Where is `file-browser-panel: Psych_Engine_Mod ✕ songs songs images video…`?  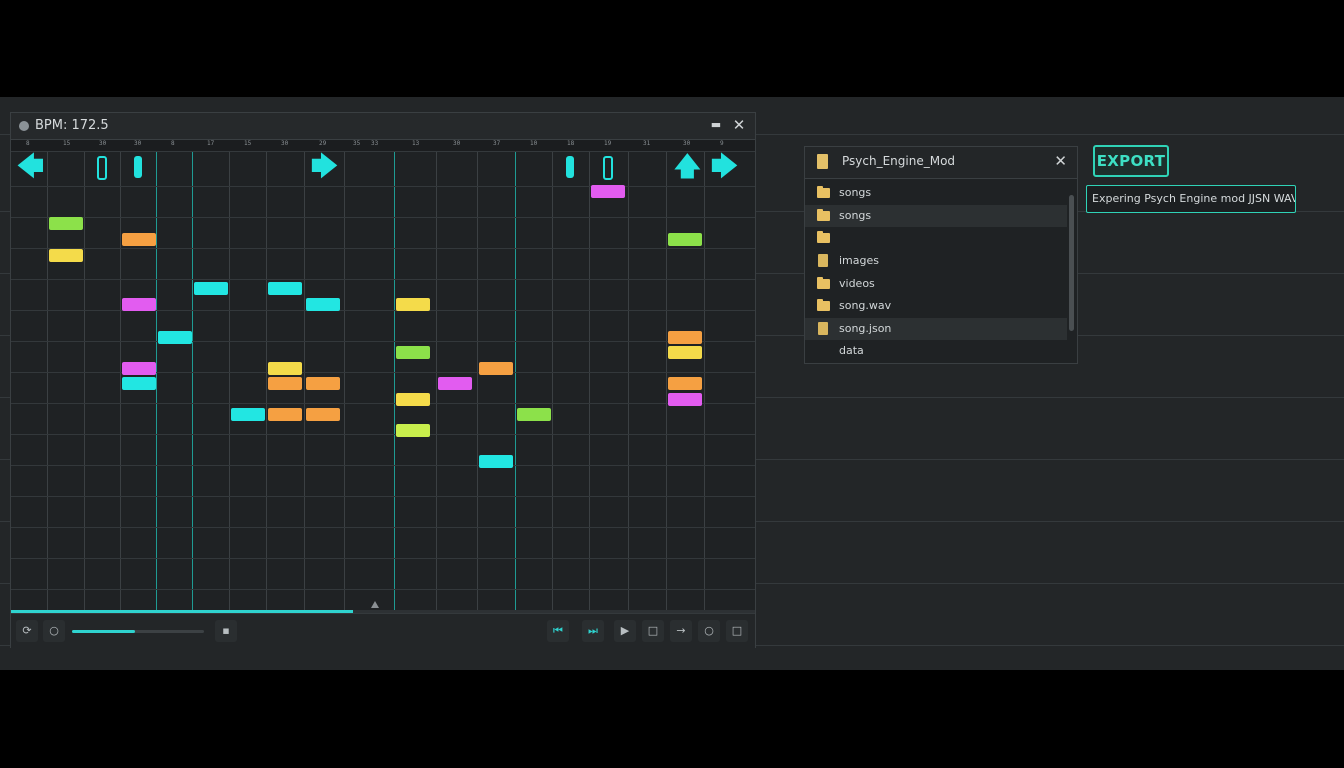 file-browser-panel: Psych_Engine_Mod ✕ songs songs images video… is located at coordinates (941, 255).